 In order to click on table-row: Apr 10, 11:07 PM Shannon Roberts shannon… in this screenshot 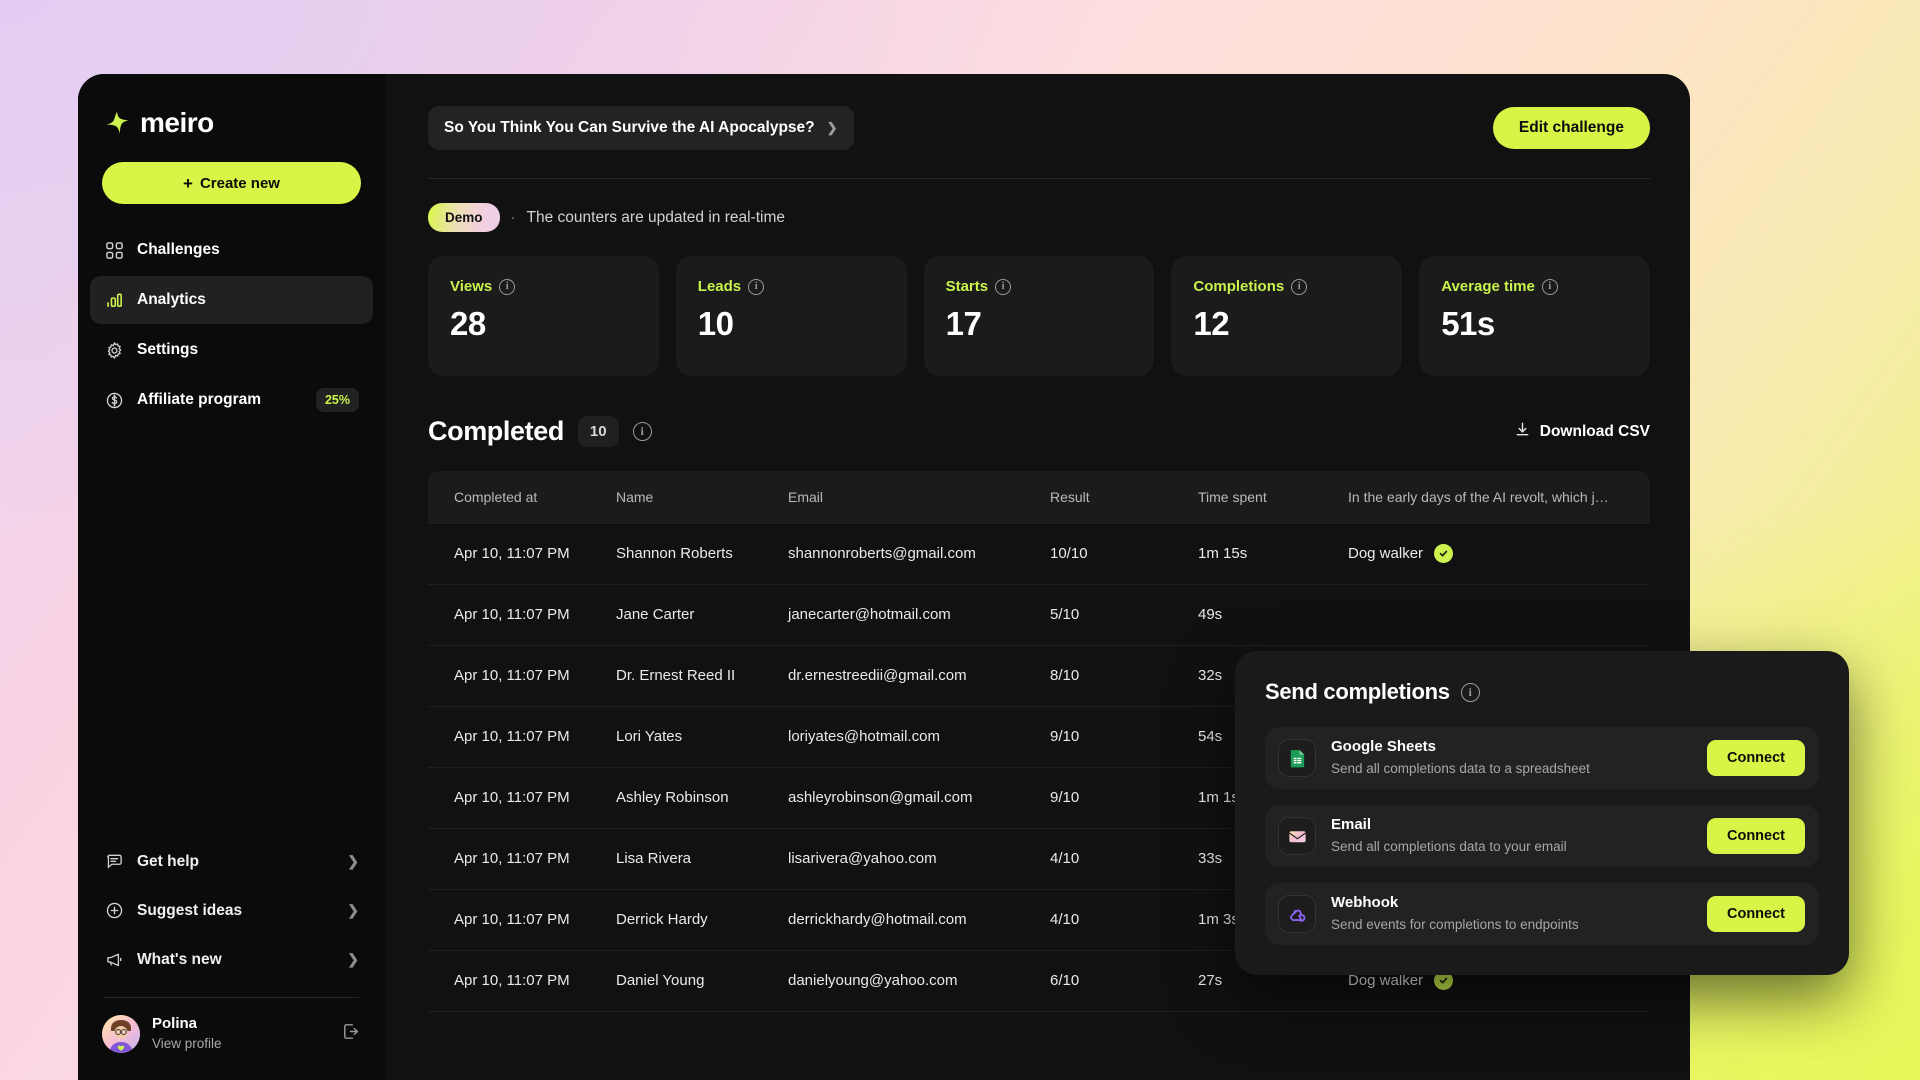, I will do `click(1039, 553)`.